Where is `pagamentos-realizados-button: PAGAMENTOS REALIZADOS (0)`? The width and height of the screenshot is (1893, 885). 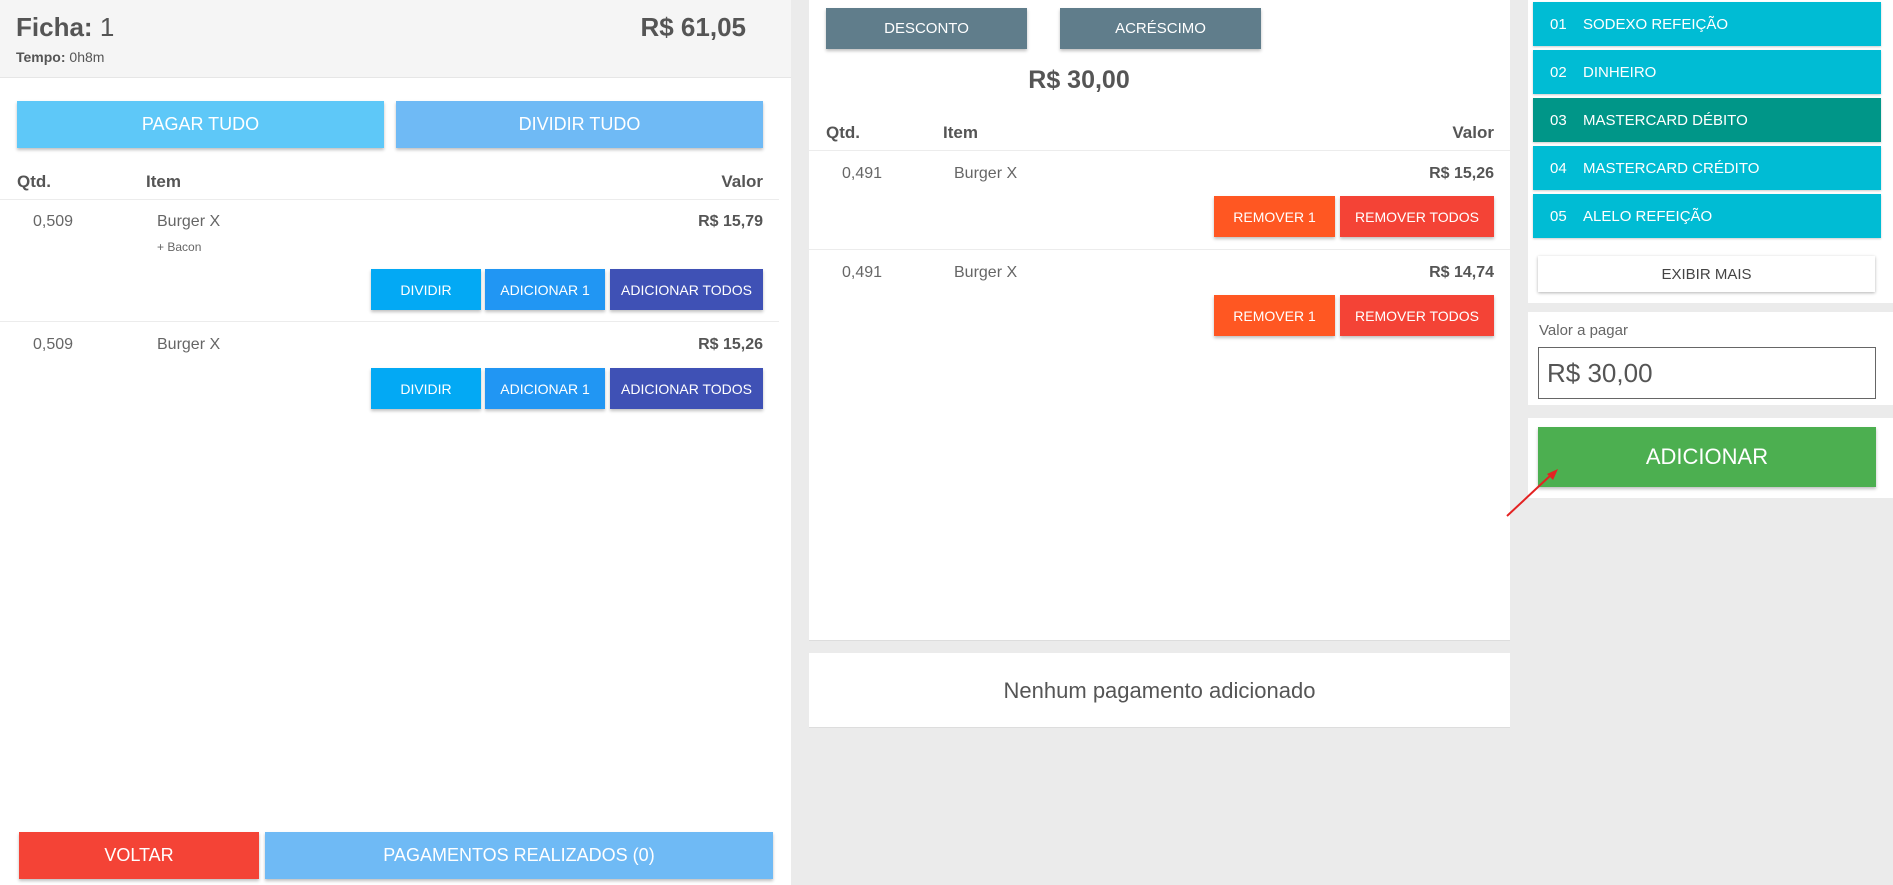 pagamentos-realizados-button: PAGAMENTOS REALIZADOS (0) is located at coordinates (519, 855).